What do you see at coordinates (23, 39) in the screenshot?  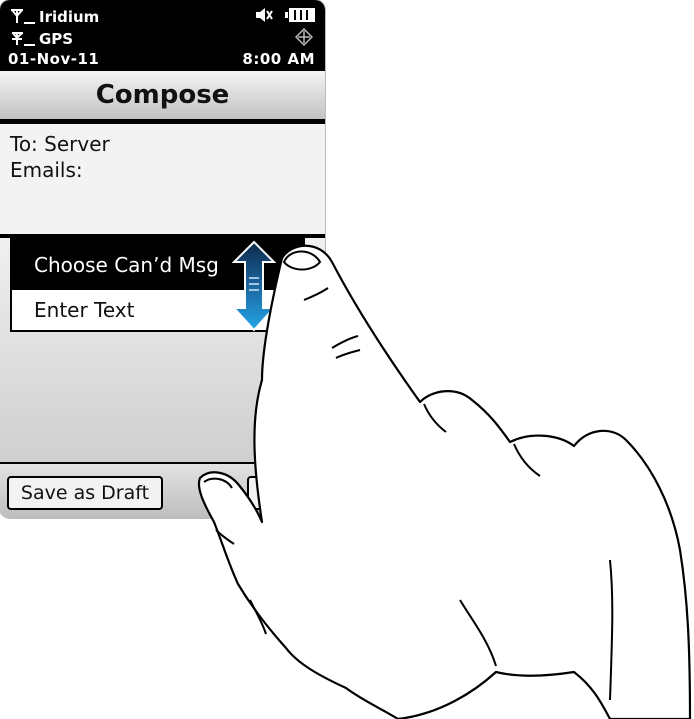 I see `satellite-icon` at bounding box center [23, 39].